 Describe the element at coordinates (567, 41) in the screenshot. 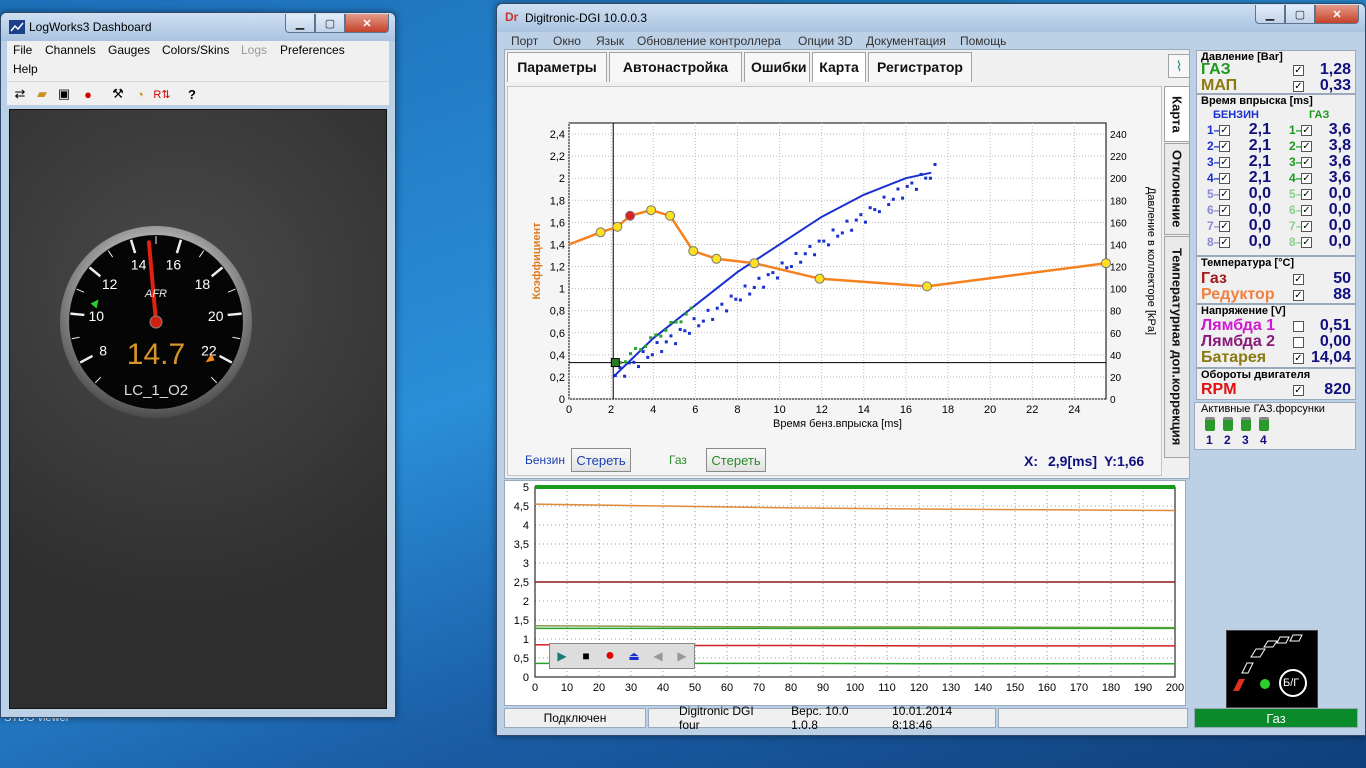

I see `menu-window: Окно` at that location.